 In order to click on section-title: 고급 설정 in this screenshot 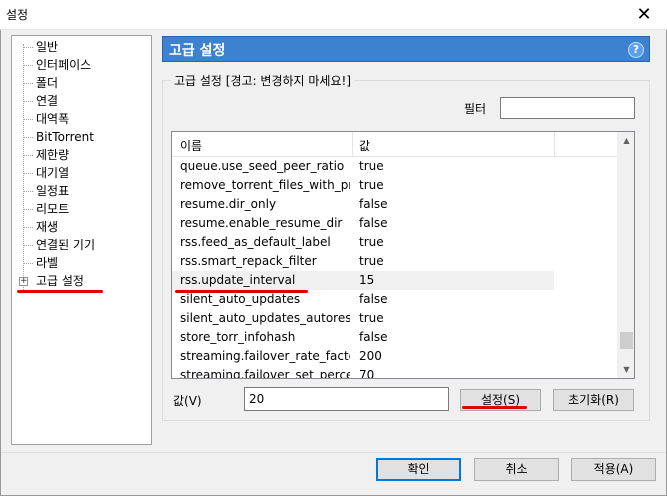, I will do `click(197, 51)`.